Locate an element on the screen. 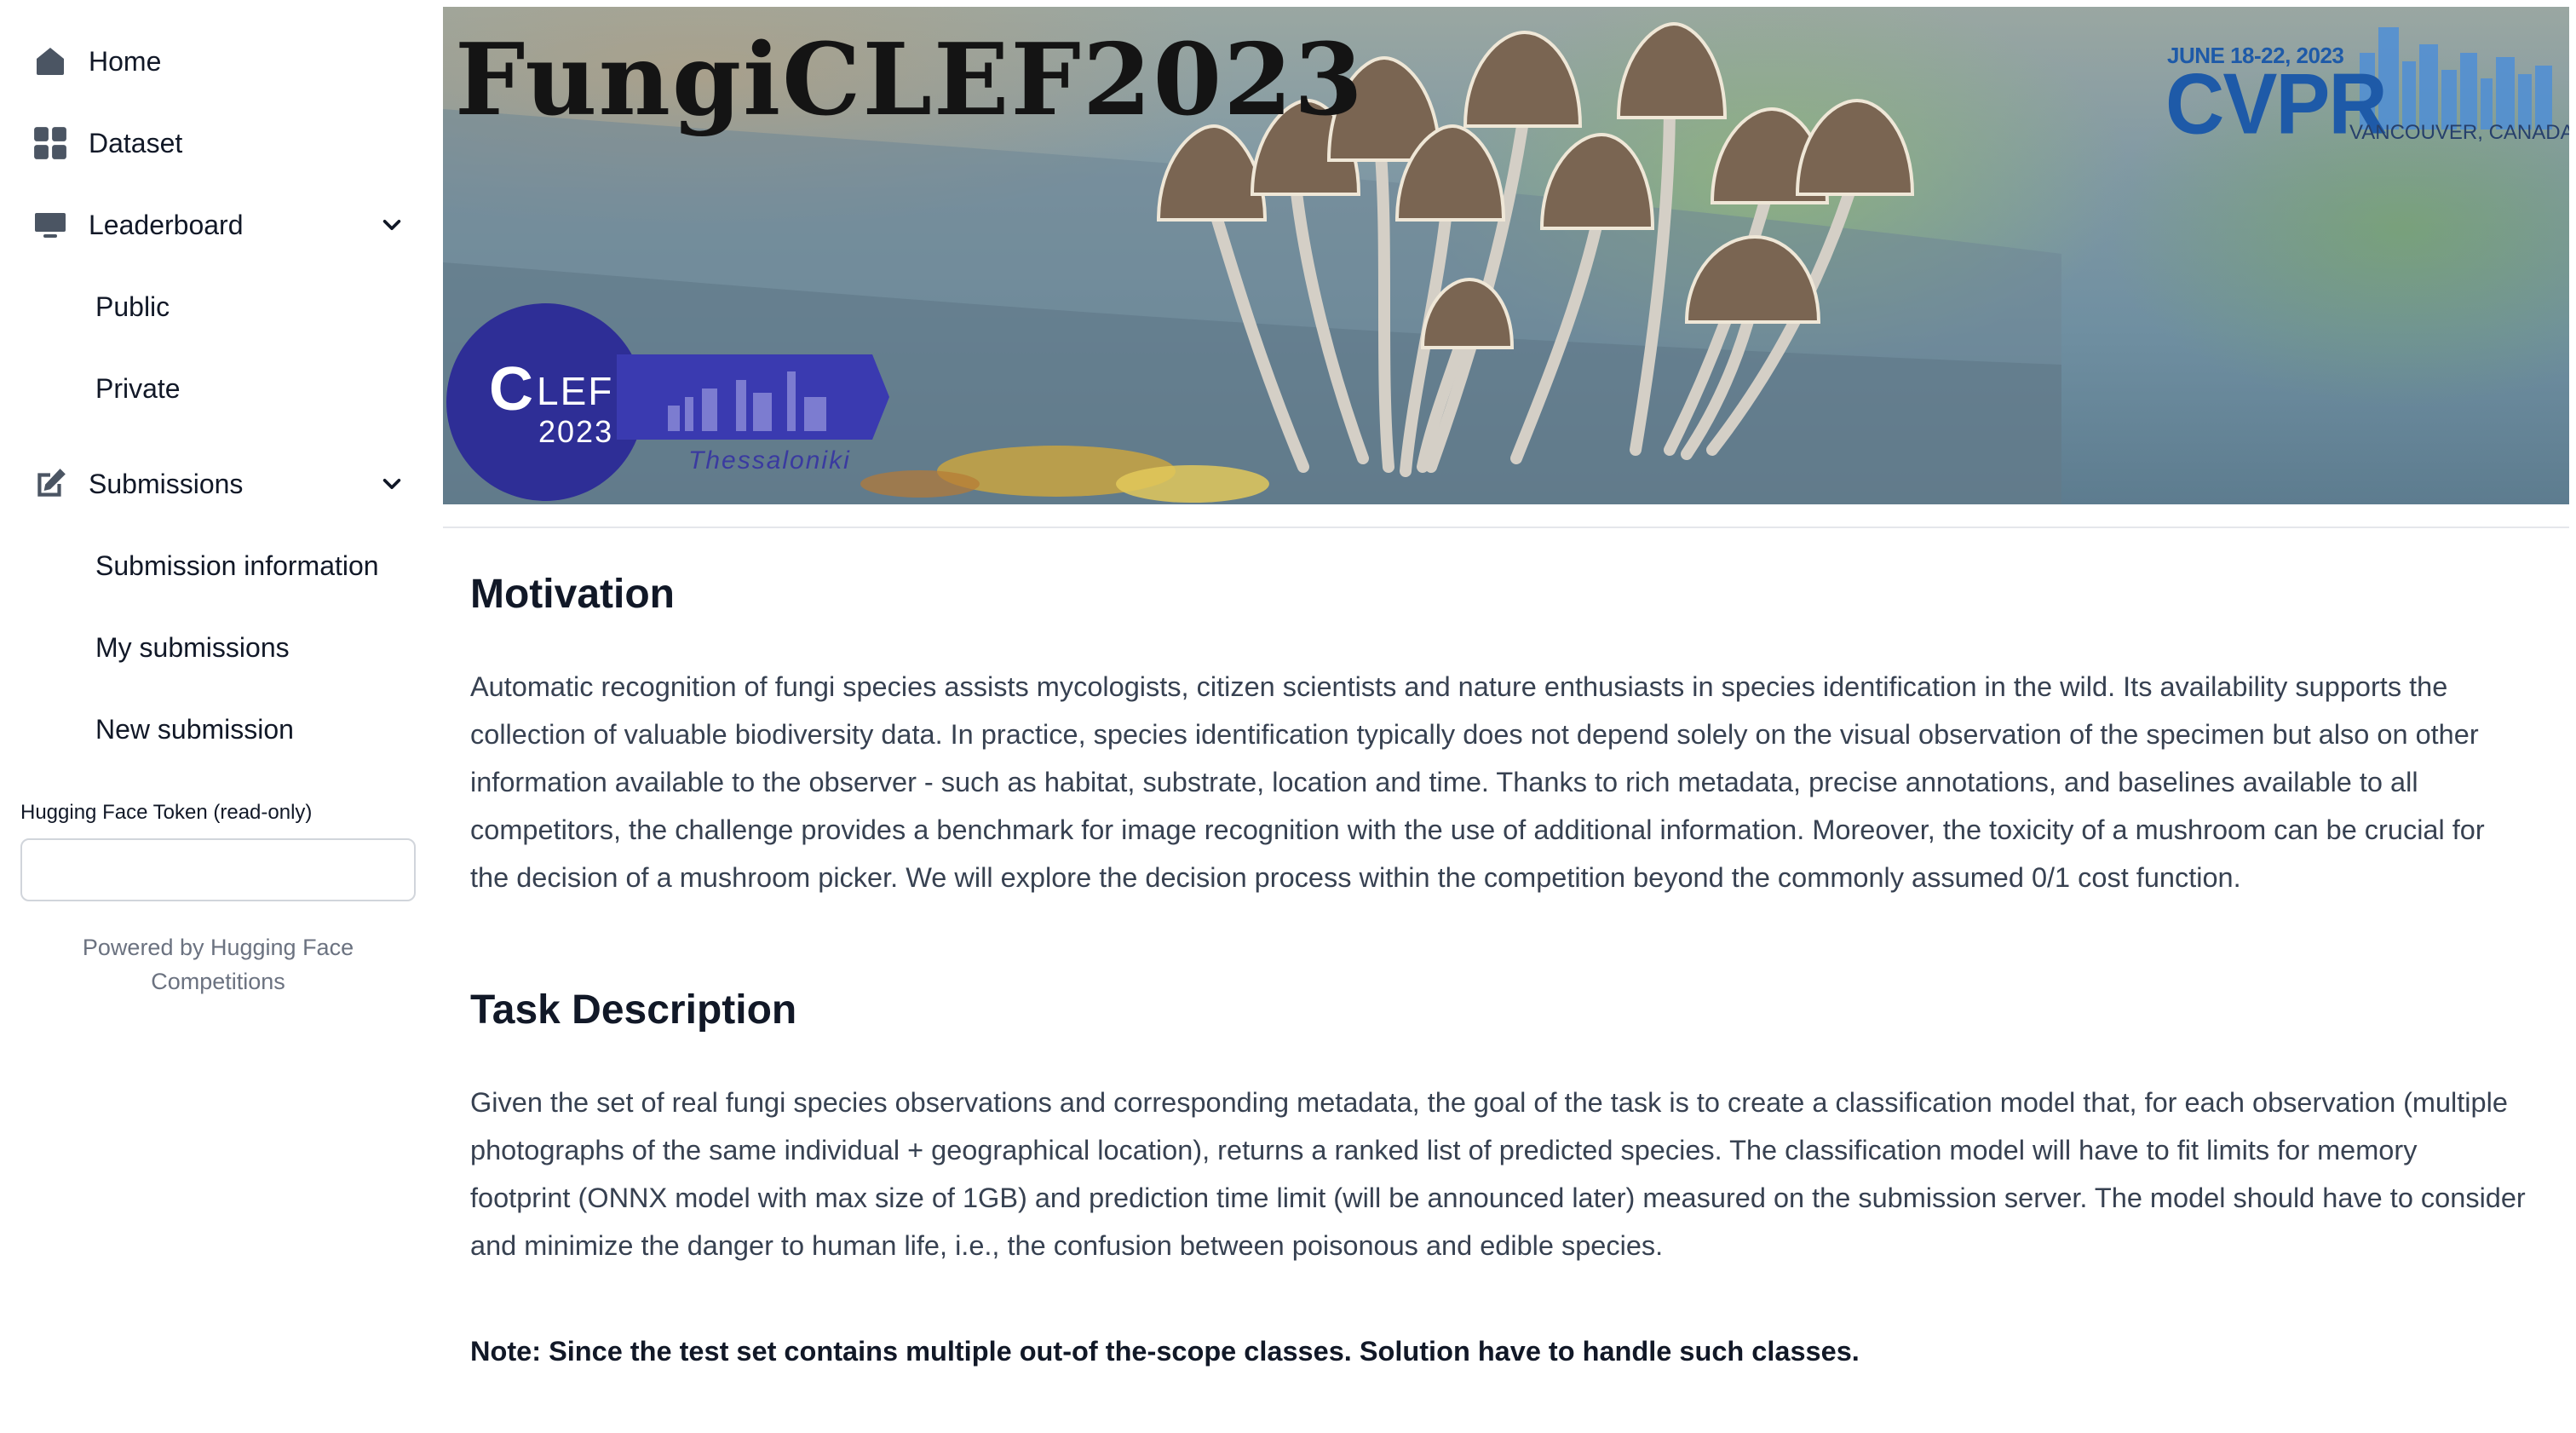  banner-divider is located at coordinates (1506, 527).